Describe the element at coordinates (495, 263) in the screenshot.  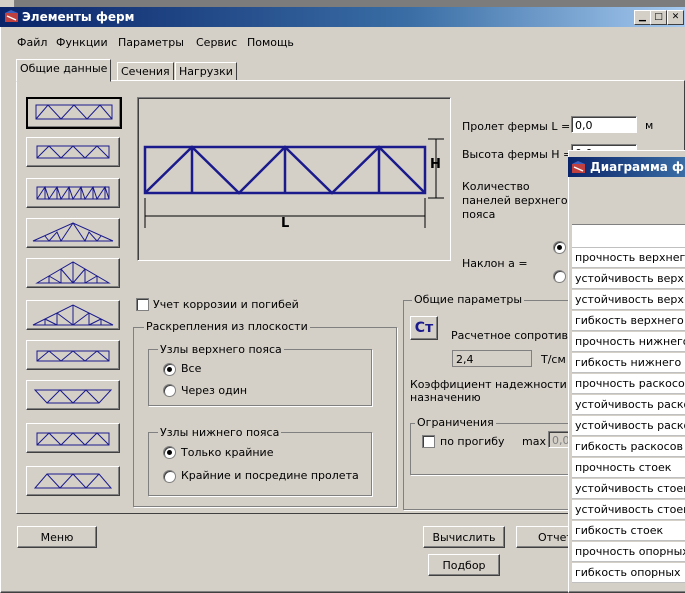
I see `slope-label: Наклон а =` at that location.